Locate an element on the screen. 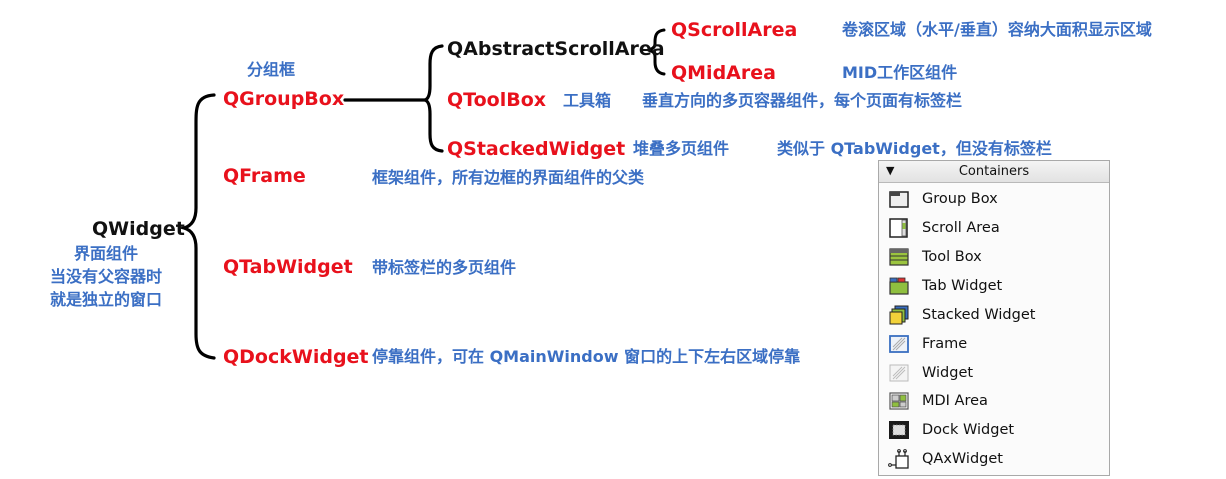 This screenshot has height=479, width=1226. containers-item-stacked-widget: Stacked Widget is located at coordinates (995, 315).